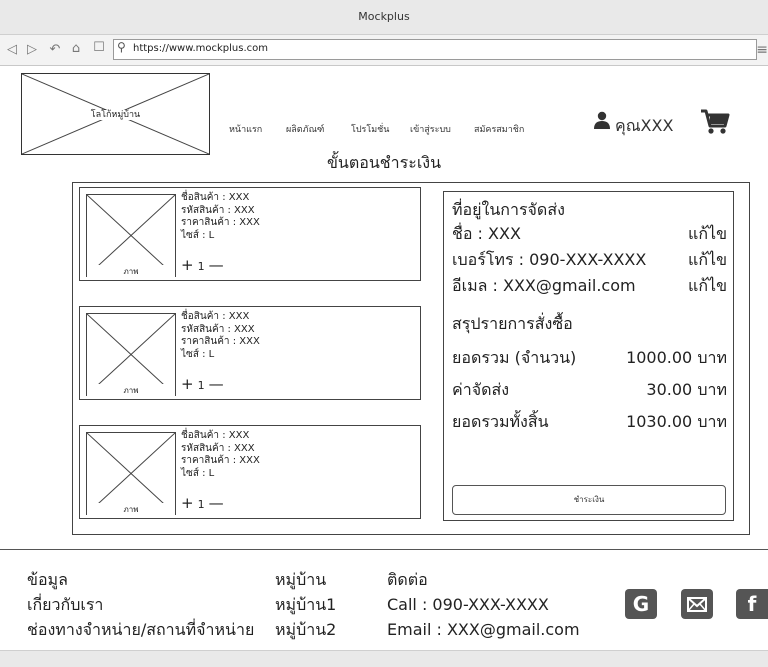 The height and width of the screenshot is (667, 768). I want to click on mail-icon, so click(697, 604).